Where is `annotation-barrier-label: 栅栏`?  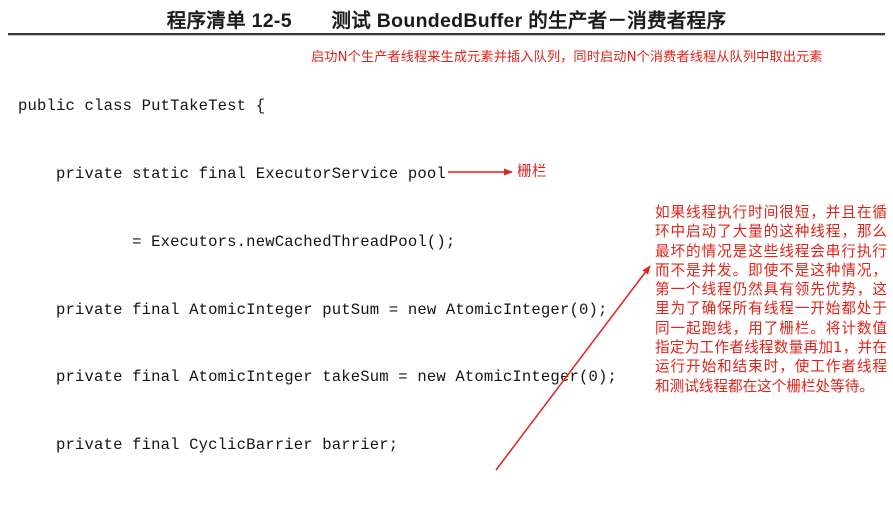
annotation-barrier-label: 栅栏 is located at coordinates (532, 172).